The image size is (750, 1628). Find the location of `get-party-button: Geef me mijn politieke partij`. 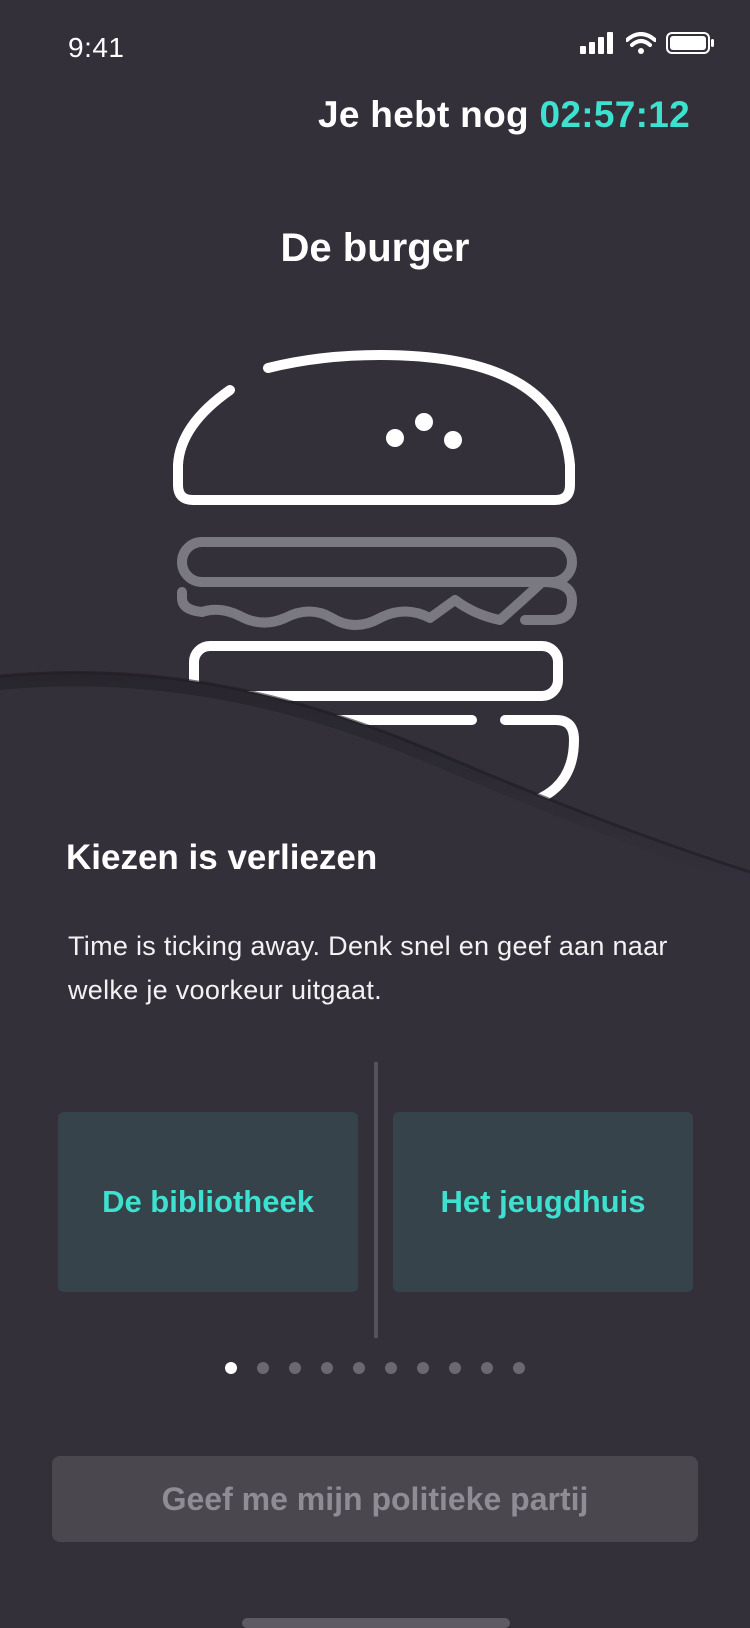

get-party-button: Geef me mijn politieke partij is located at coordinates (375, 1499).